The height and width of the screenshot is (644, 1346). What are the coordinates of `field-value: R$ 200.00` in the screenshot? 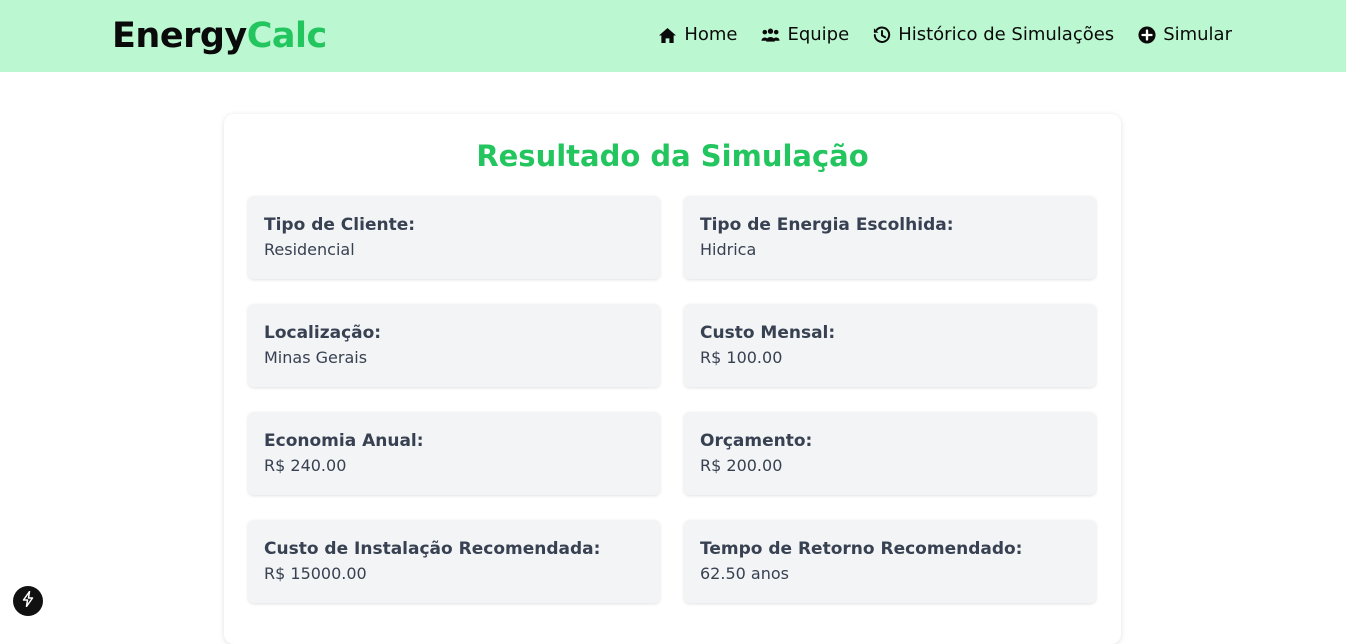 It's located at (741, 465).